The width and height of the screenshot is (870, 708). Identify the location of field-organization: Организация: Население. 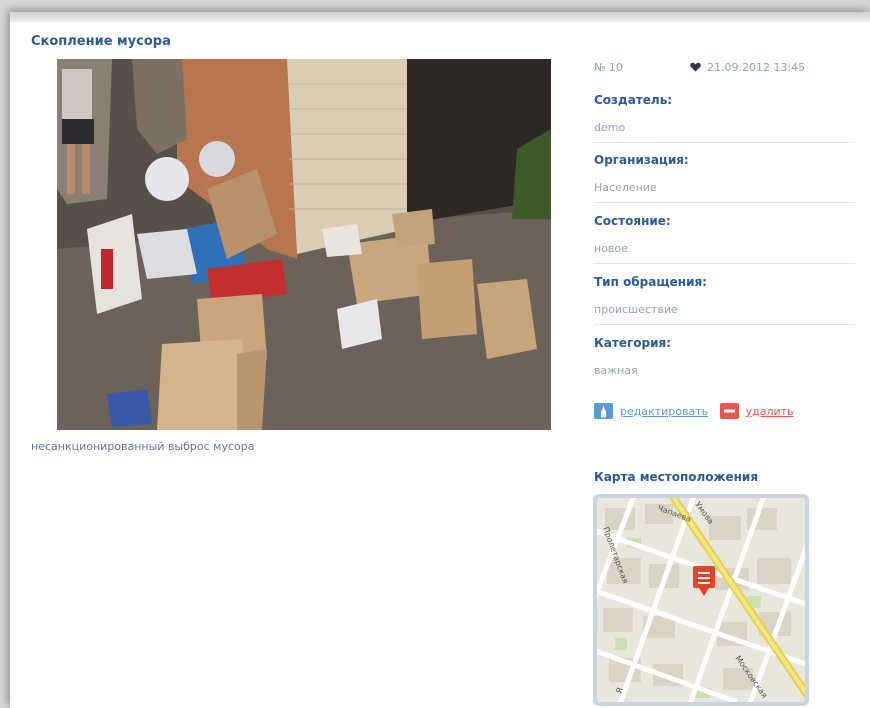
(724, 178).